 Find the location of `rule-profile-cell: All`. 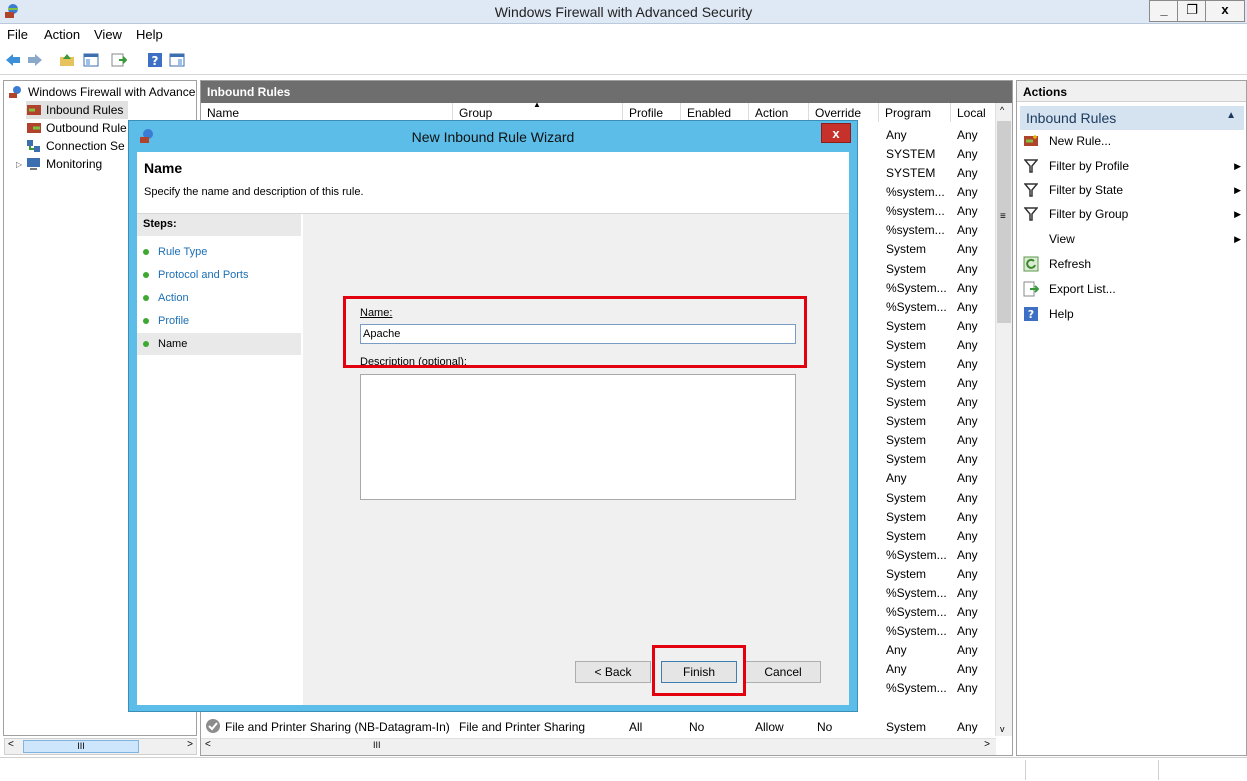

rule-profile-cell: All is located at coordinates (636, 727).